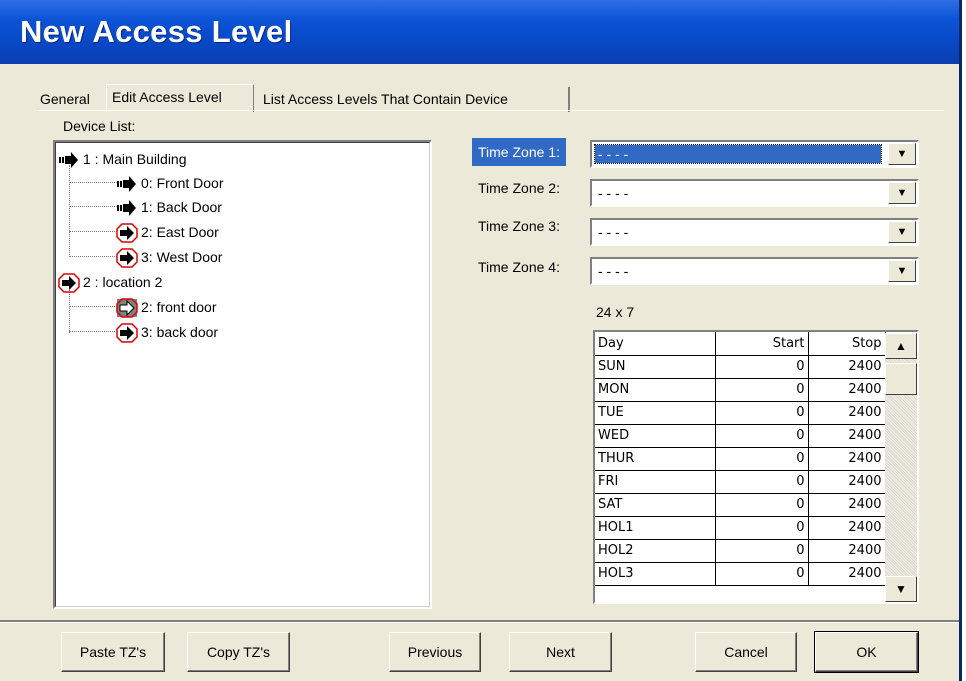 This screenshot has width=966, height=681. I want to click on column-header-stop: Stop, so click(847, 344).